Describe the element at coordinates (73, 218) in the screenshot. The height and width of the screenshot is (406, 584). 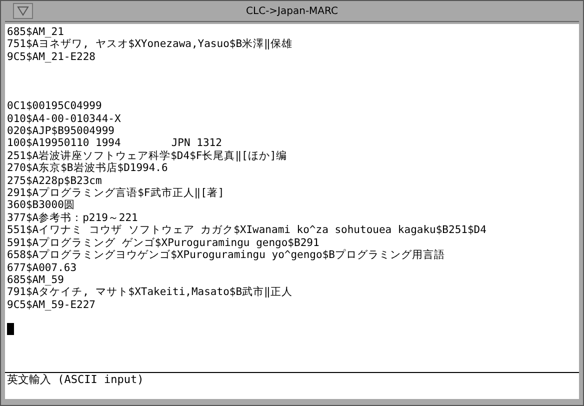
I see `record-line: 377$A参考书：p219～221` at that location.